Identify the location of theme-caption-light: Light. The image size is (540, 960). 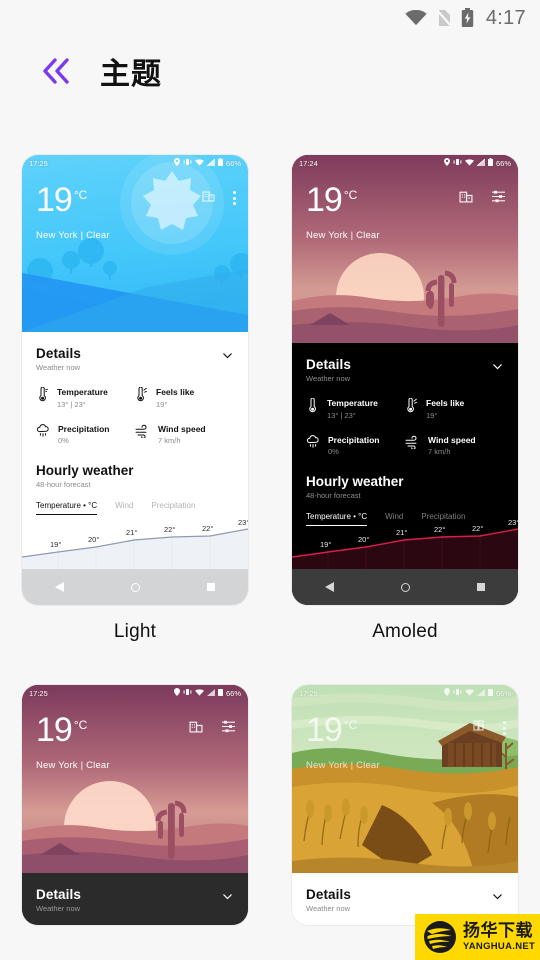
(135, 631).